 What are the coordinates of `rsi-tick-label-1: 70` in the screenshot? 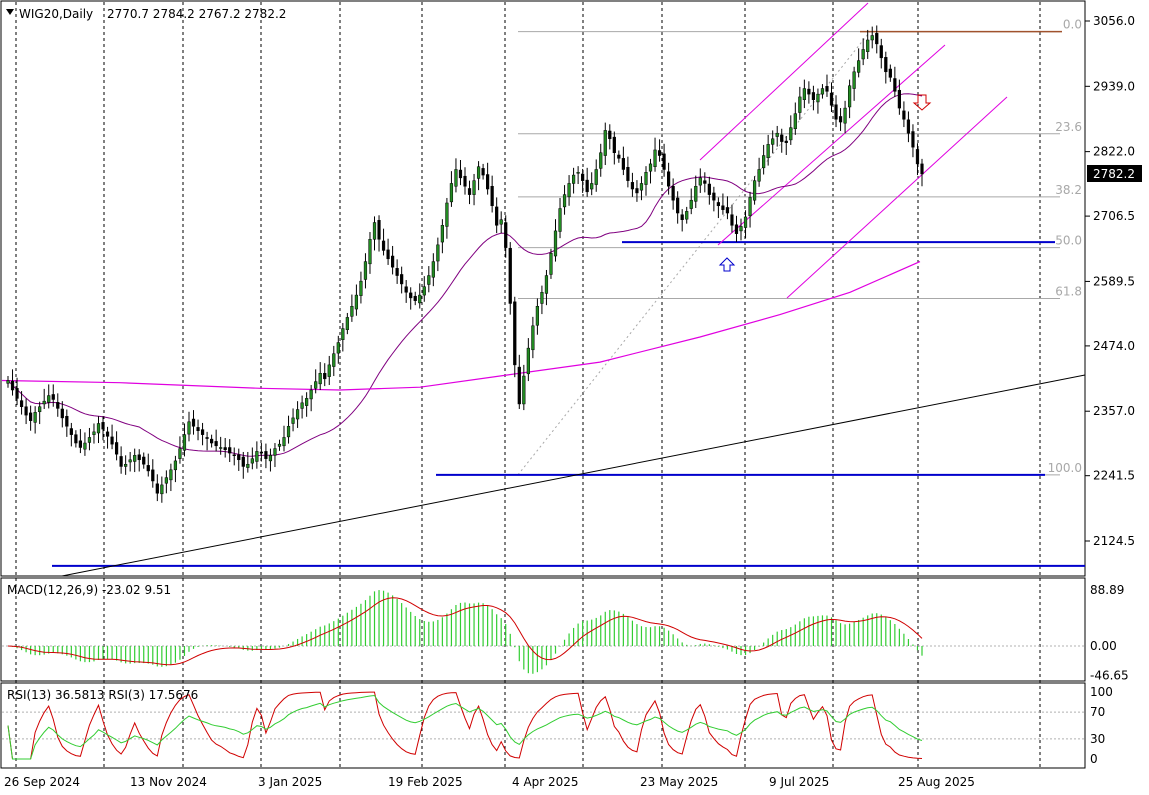 It's located at (1097, 712).